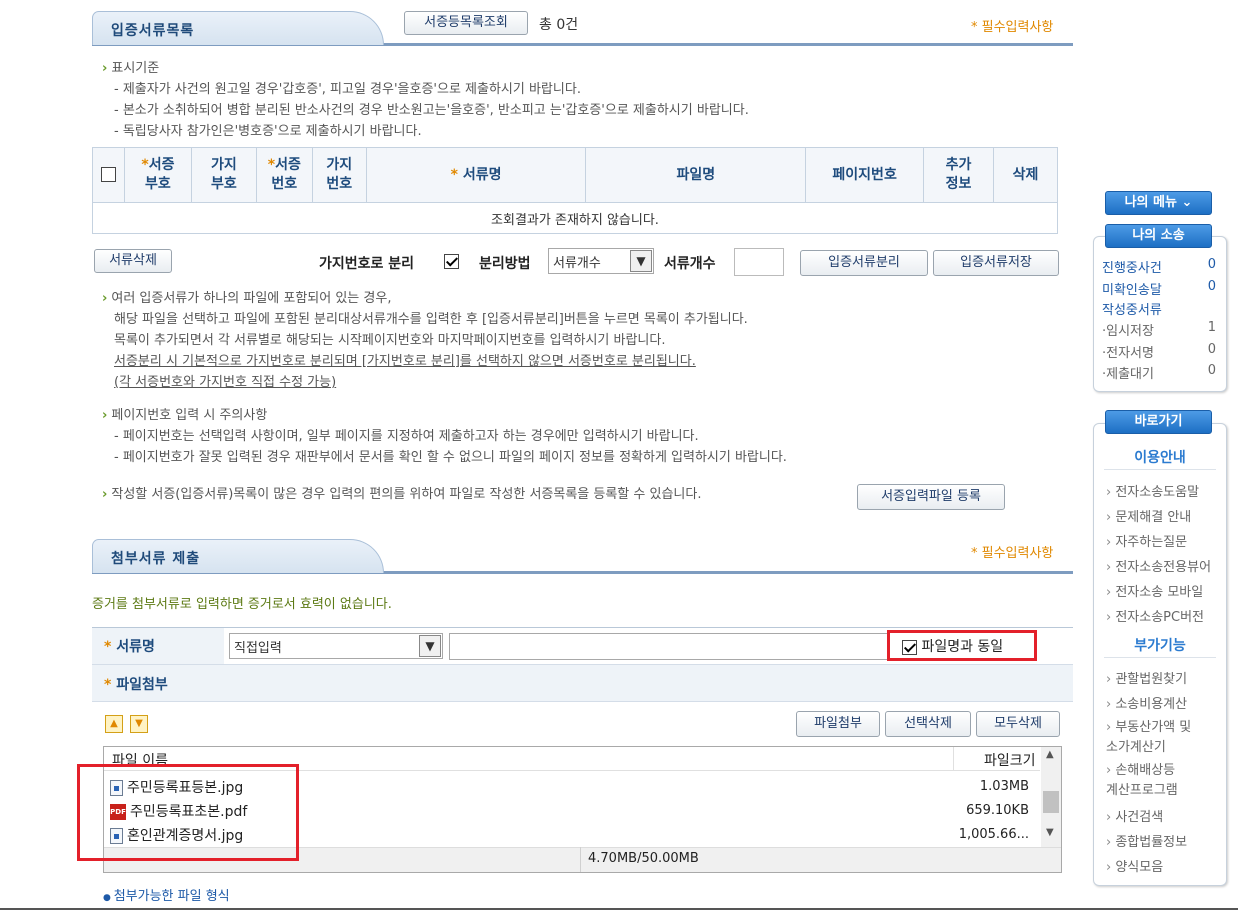 The height and width of the screenshot is (911, 1238). Describe the element at coordinates (690, 264) in the screenshot. I see `doc-count-label: 서류개수` at that location.